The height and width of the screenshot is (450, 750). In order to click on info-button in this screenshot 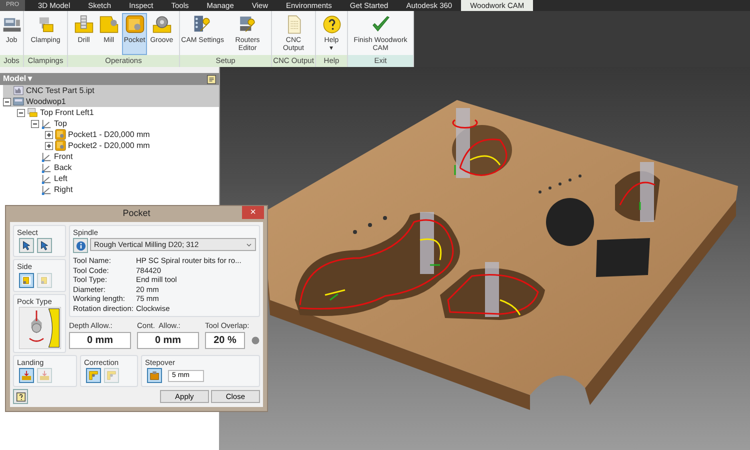, I will do `click(80, 246)`.